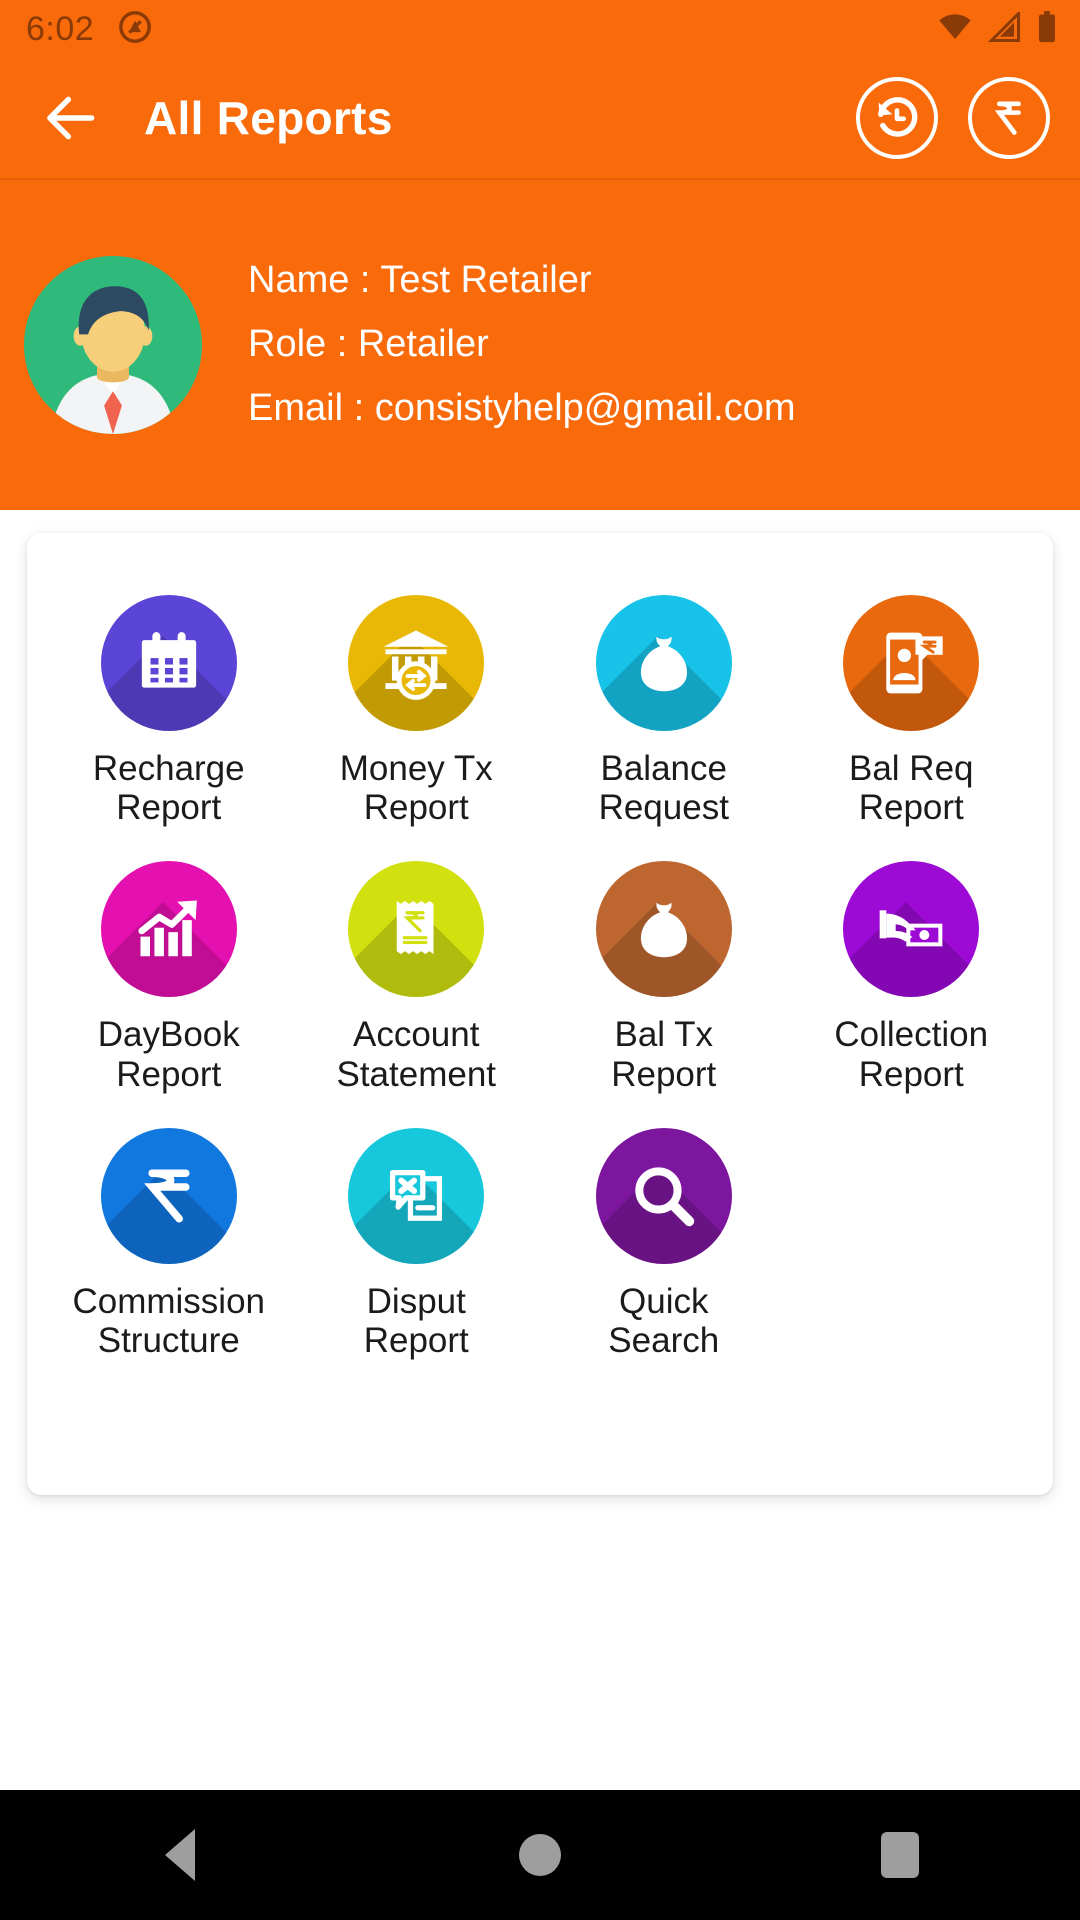 The image size is (1080, 1920). What do you see at coordinates (368, 344) in the screenshot?
I see `profile-role: Role : Retailer` at bounding box center [368, 344].